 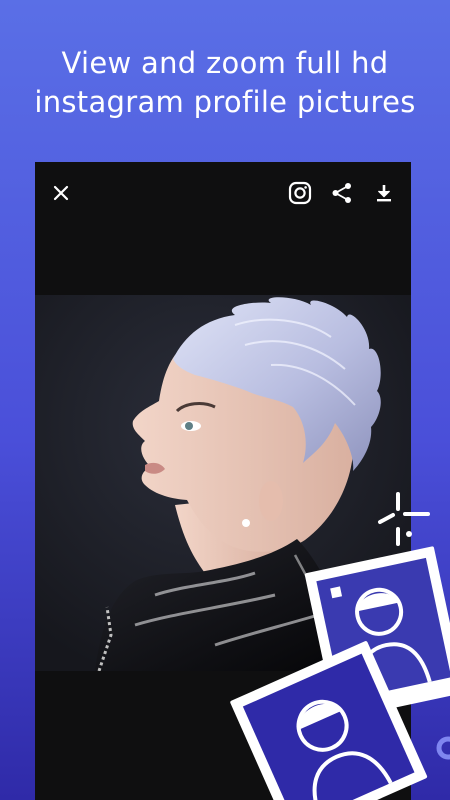 I want to click on share-icon, so click(x=341, y=193).